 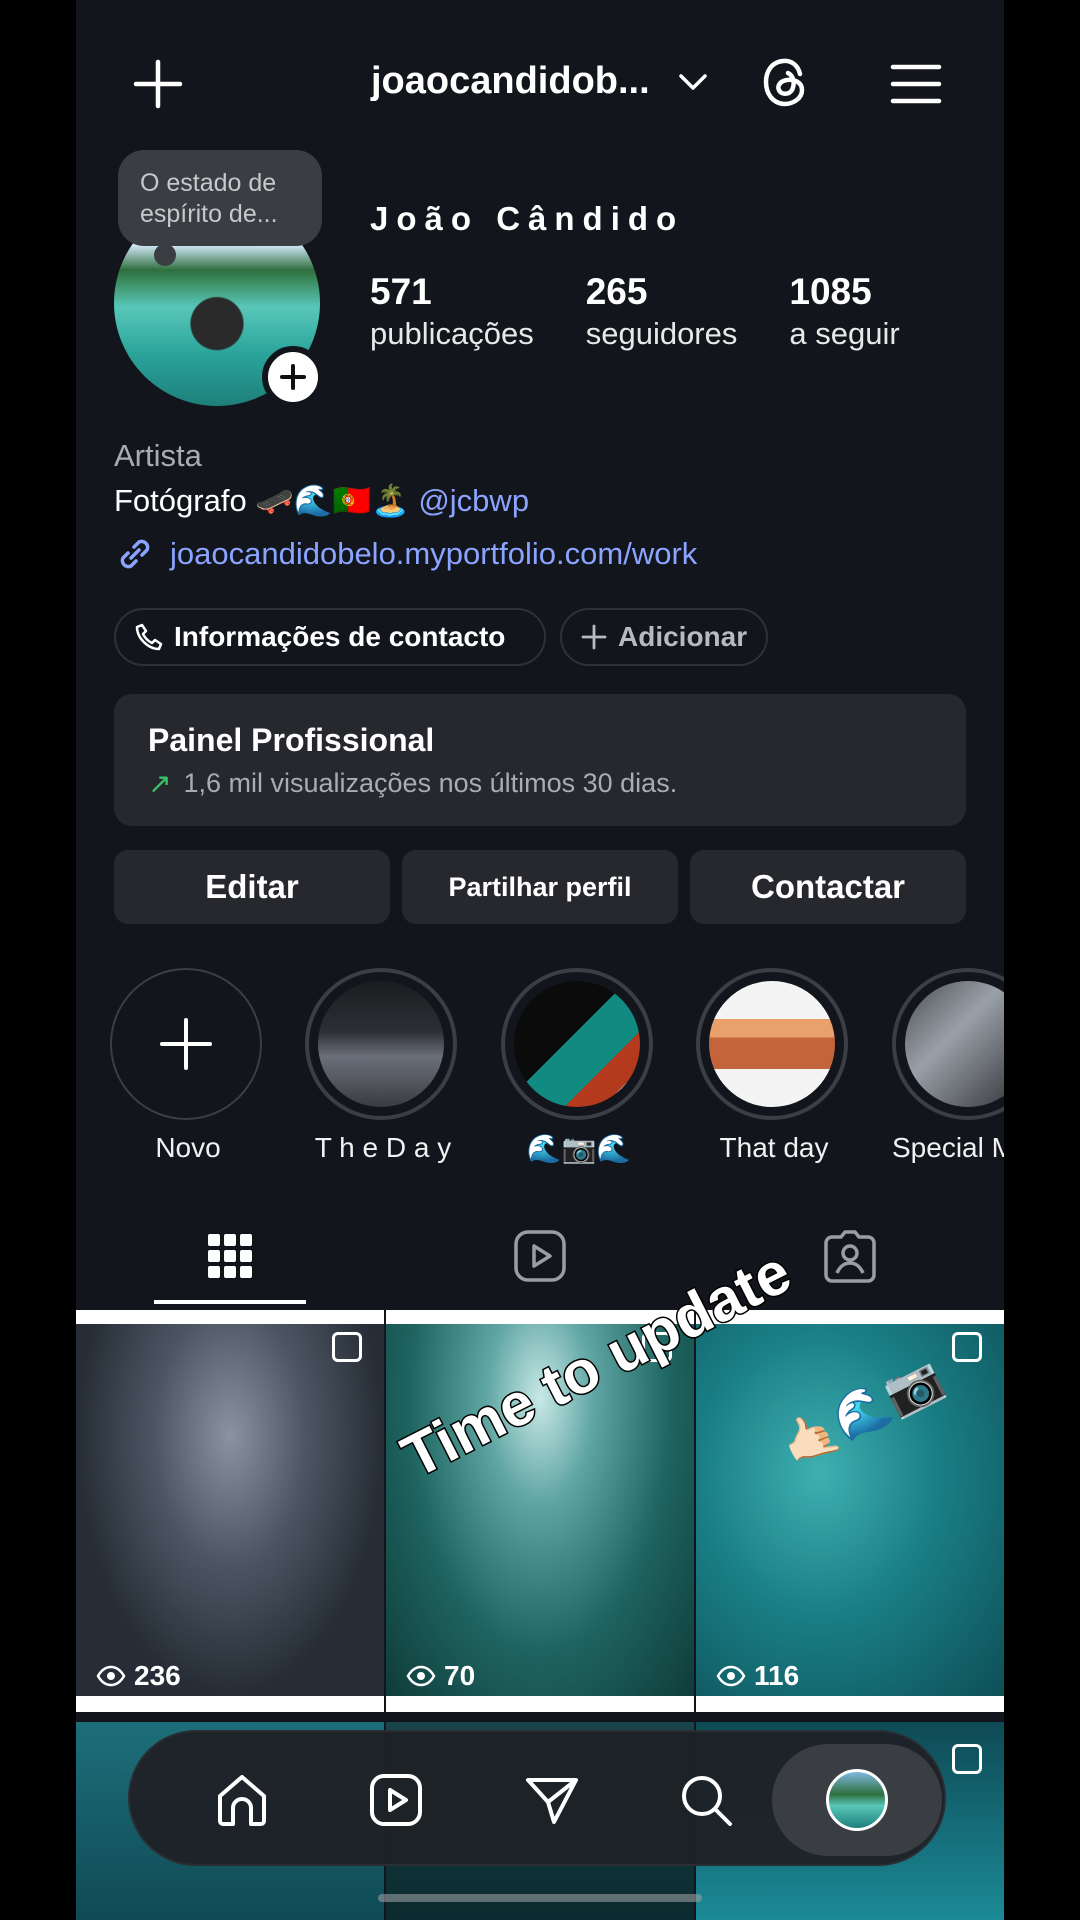 What do you see at coordinates (850, 1256) in the screenshot?
I see `tagged-icon` at bounding box center [850, 1256].